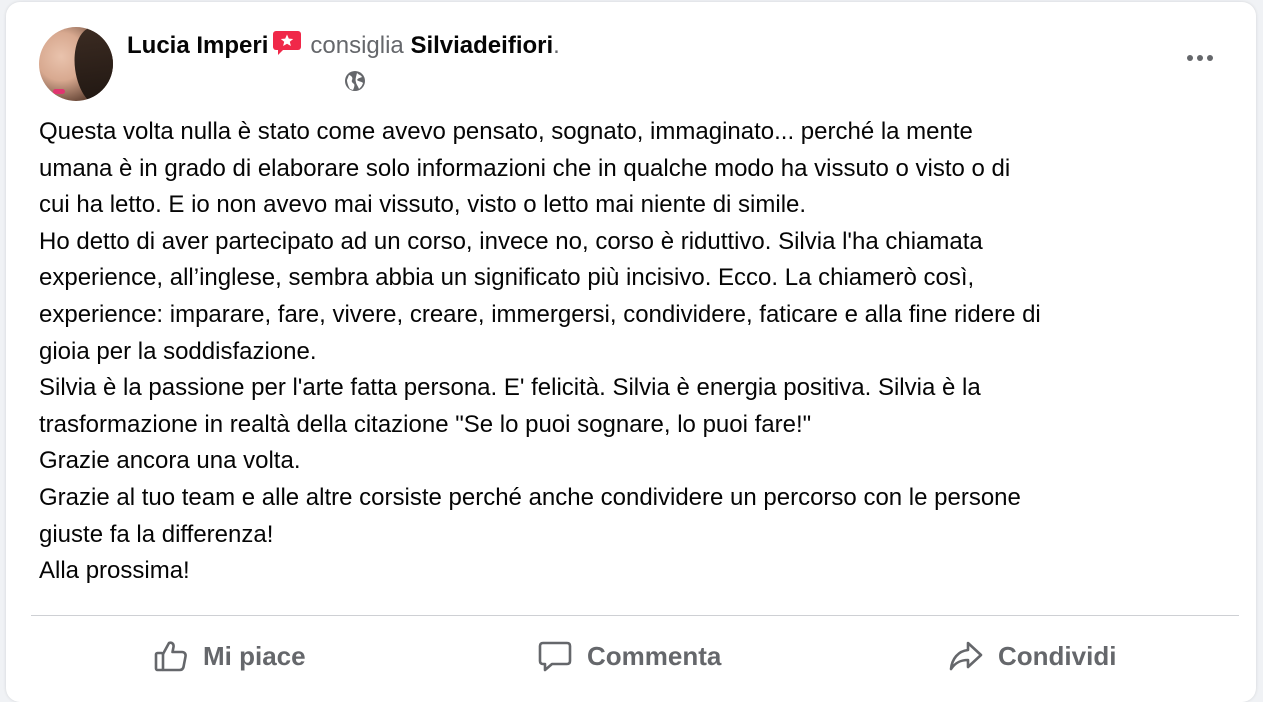  I want to click on post-body-line: Alla prossima!, so click(114, 571).